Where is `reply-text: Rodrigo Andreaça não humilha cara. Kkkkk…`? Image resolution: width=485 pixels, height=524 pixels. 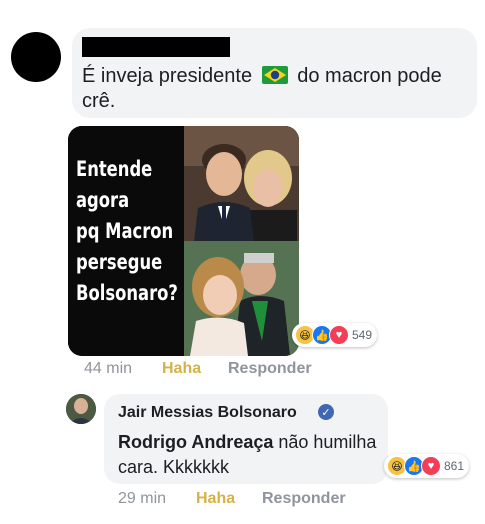
reply-text: Rodrigo Andreaça não humilha cara. Kkkkk… is located at coordinates (248, 455).